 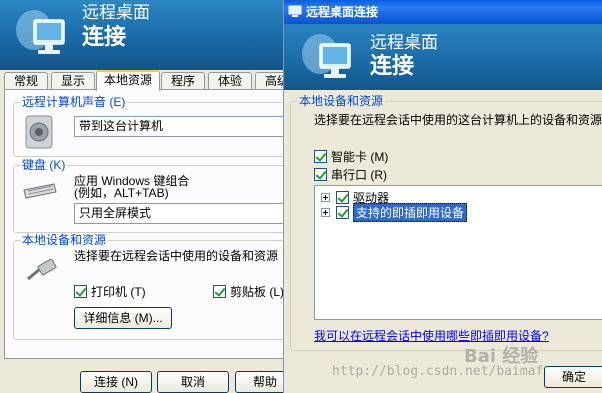 I want to click on window-title: 远程桌面连接, so click(x=342, y=12).